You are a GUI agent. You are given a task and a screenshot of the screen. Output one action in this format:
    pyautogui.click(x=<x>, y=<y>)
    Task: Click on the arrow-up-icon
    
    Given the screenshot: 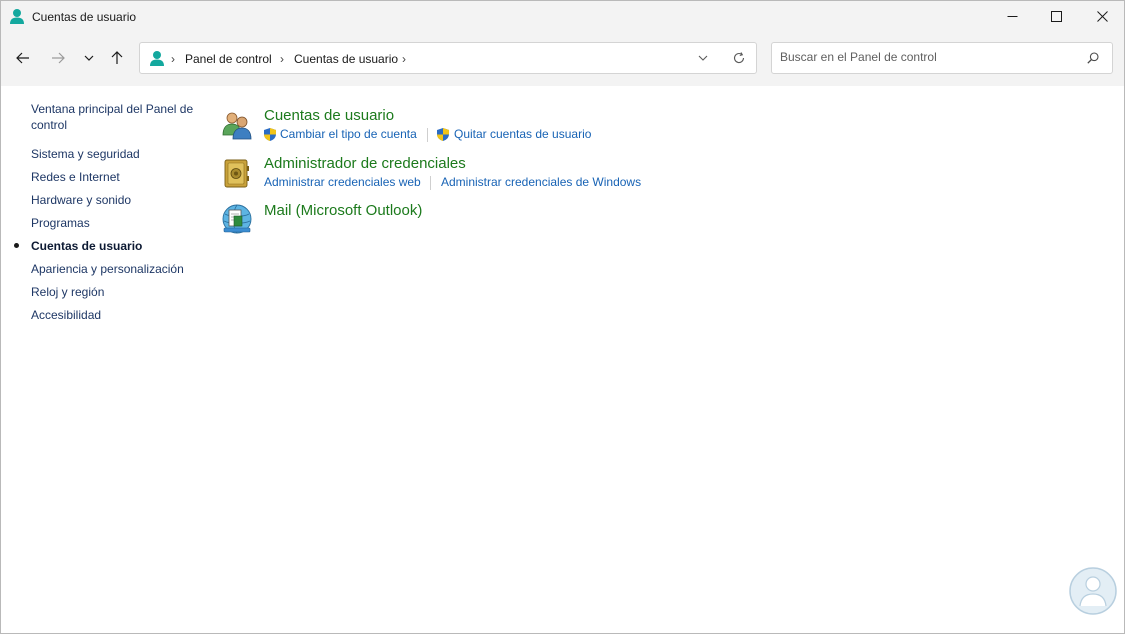 What is the action you would take?
    pyautogui.click(x=117, y=57)
    